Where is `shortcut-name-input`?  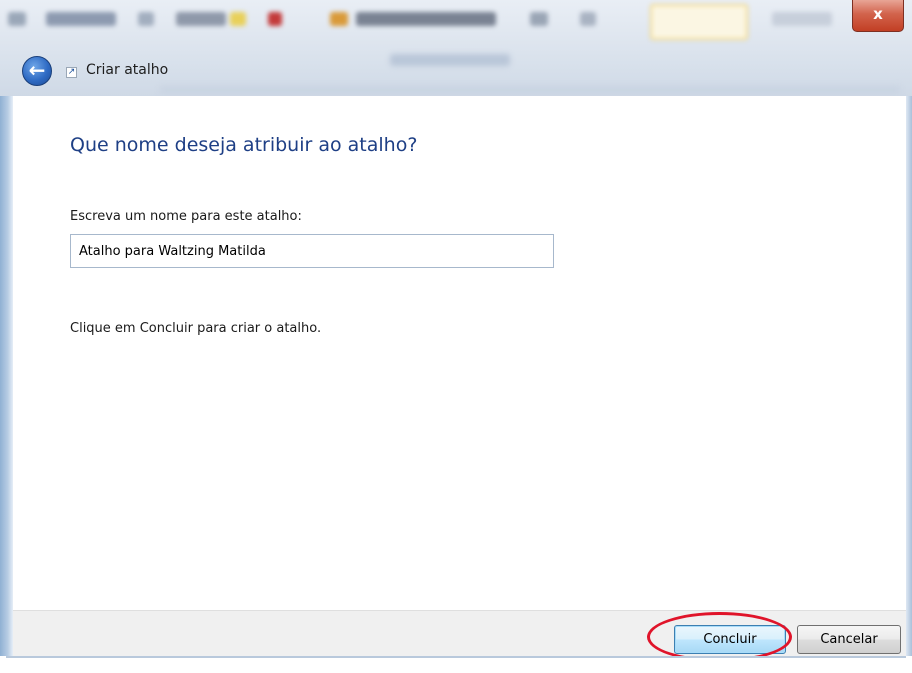 shortcut-name-input is located at coordinates (312, 251).